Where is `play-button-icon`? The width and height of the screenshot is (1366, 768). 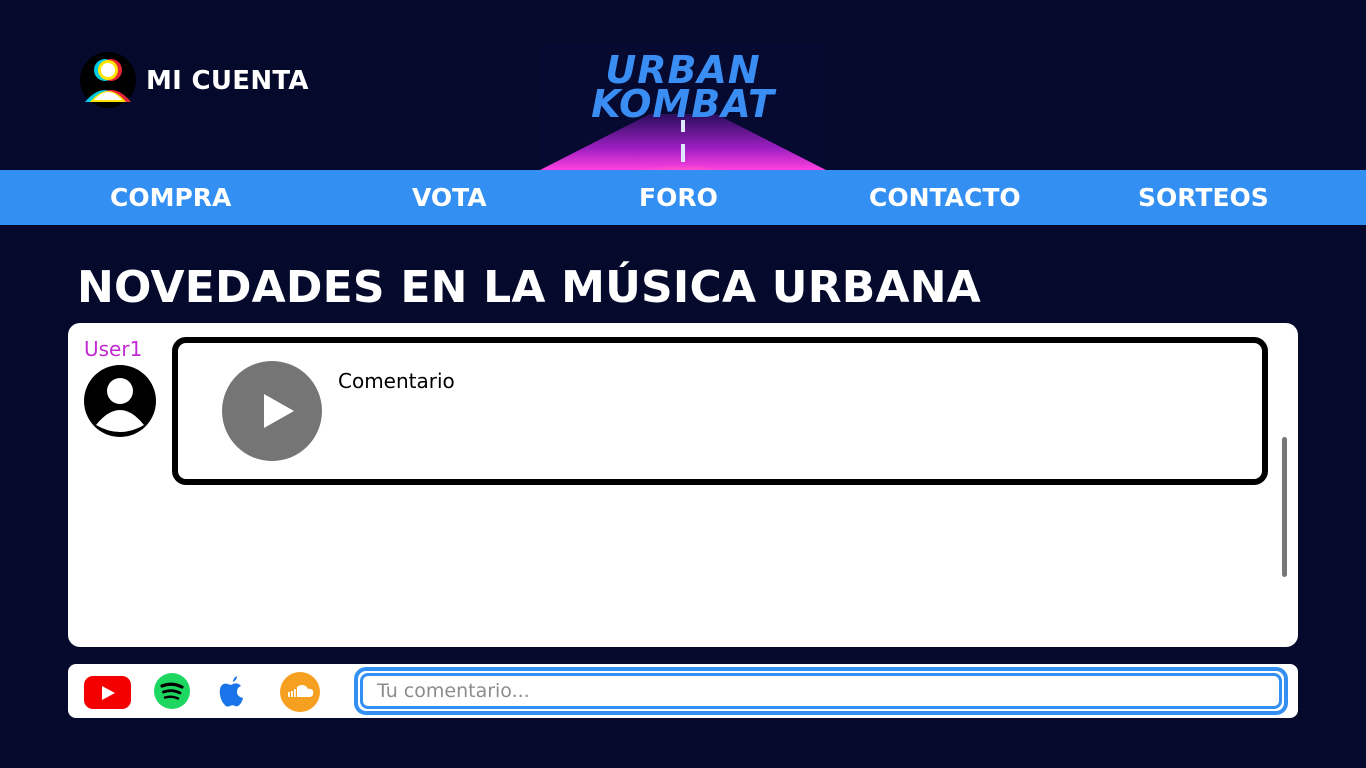
play-button-icon is located at coordinates (272, 411).